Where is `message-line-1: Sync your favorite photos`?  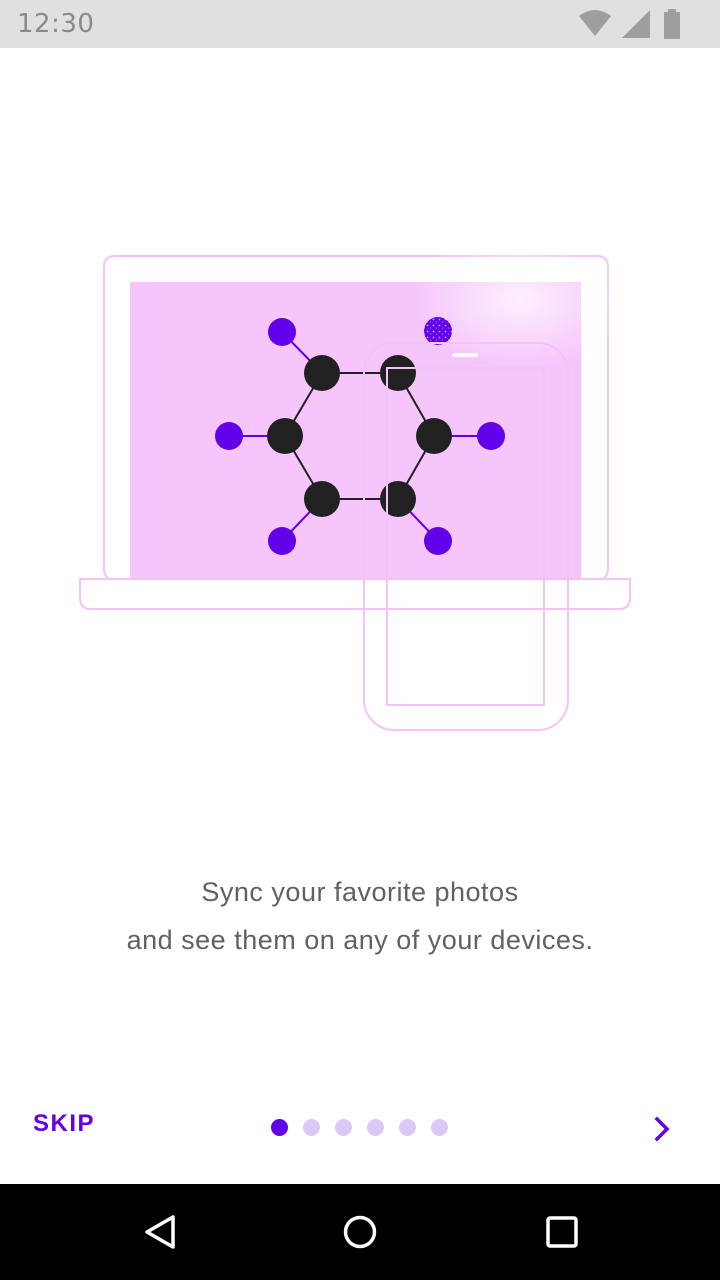
message-line-1: Sync your favorite photos is located at coordinates (360, 892).